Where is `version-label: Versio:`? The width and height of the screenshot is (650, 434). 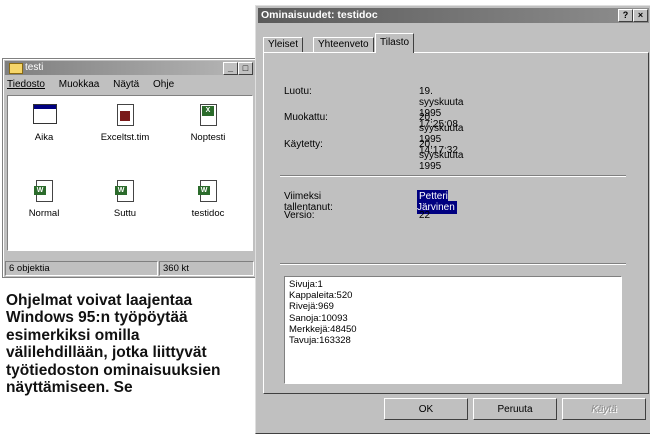 version-label: Versio: is located at coordinates (299, 215).